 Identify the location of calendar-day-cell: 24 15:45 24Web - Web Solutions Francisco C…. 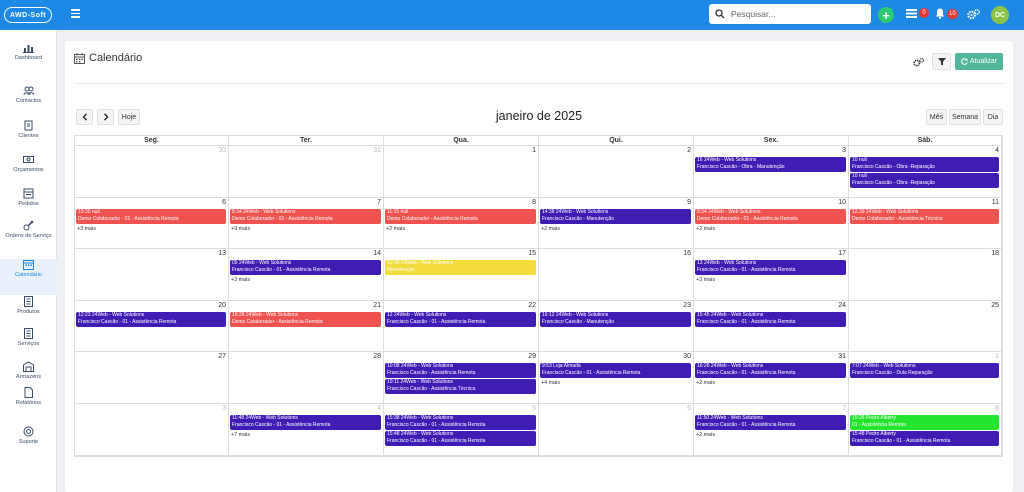
(771, 326).